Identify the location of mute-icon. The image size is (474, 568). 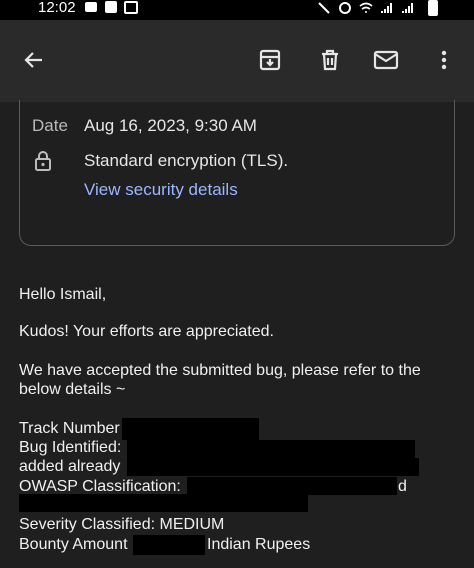
(324, 8).